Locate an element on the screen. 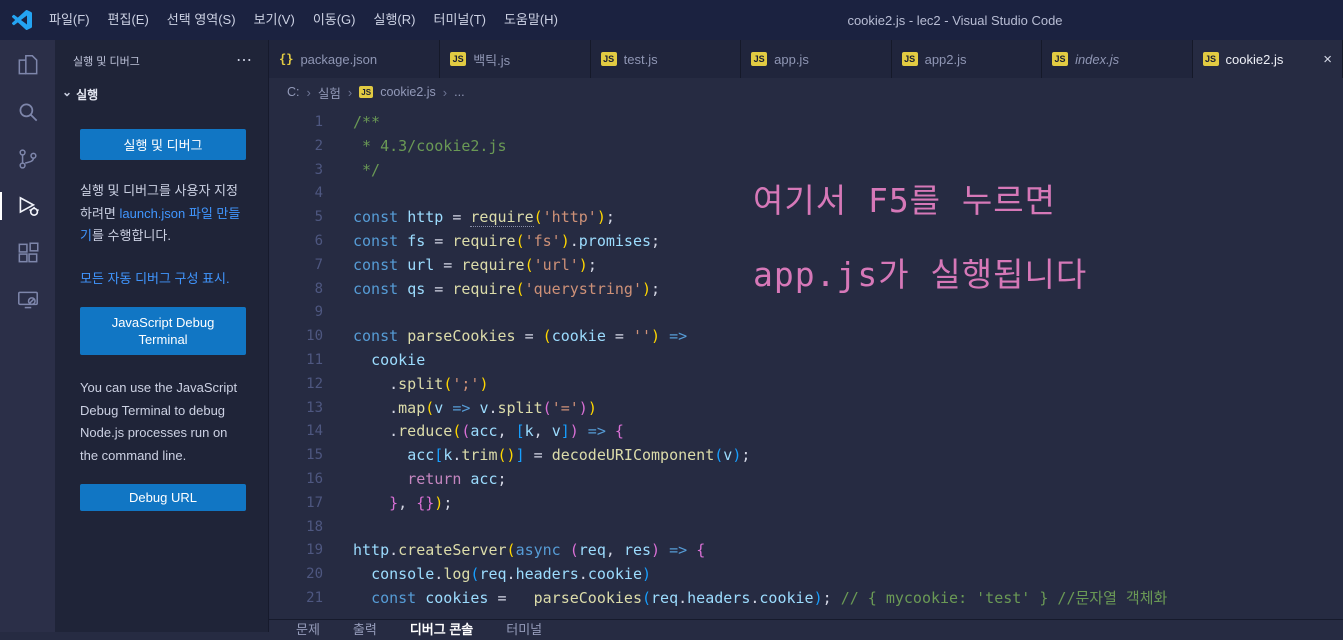 The width and height of the screenshot is (1343, 640). menu-item: 이동(G) is located at coordinates (334, 20).